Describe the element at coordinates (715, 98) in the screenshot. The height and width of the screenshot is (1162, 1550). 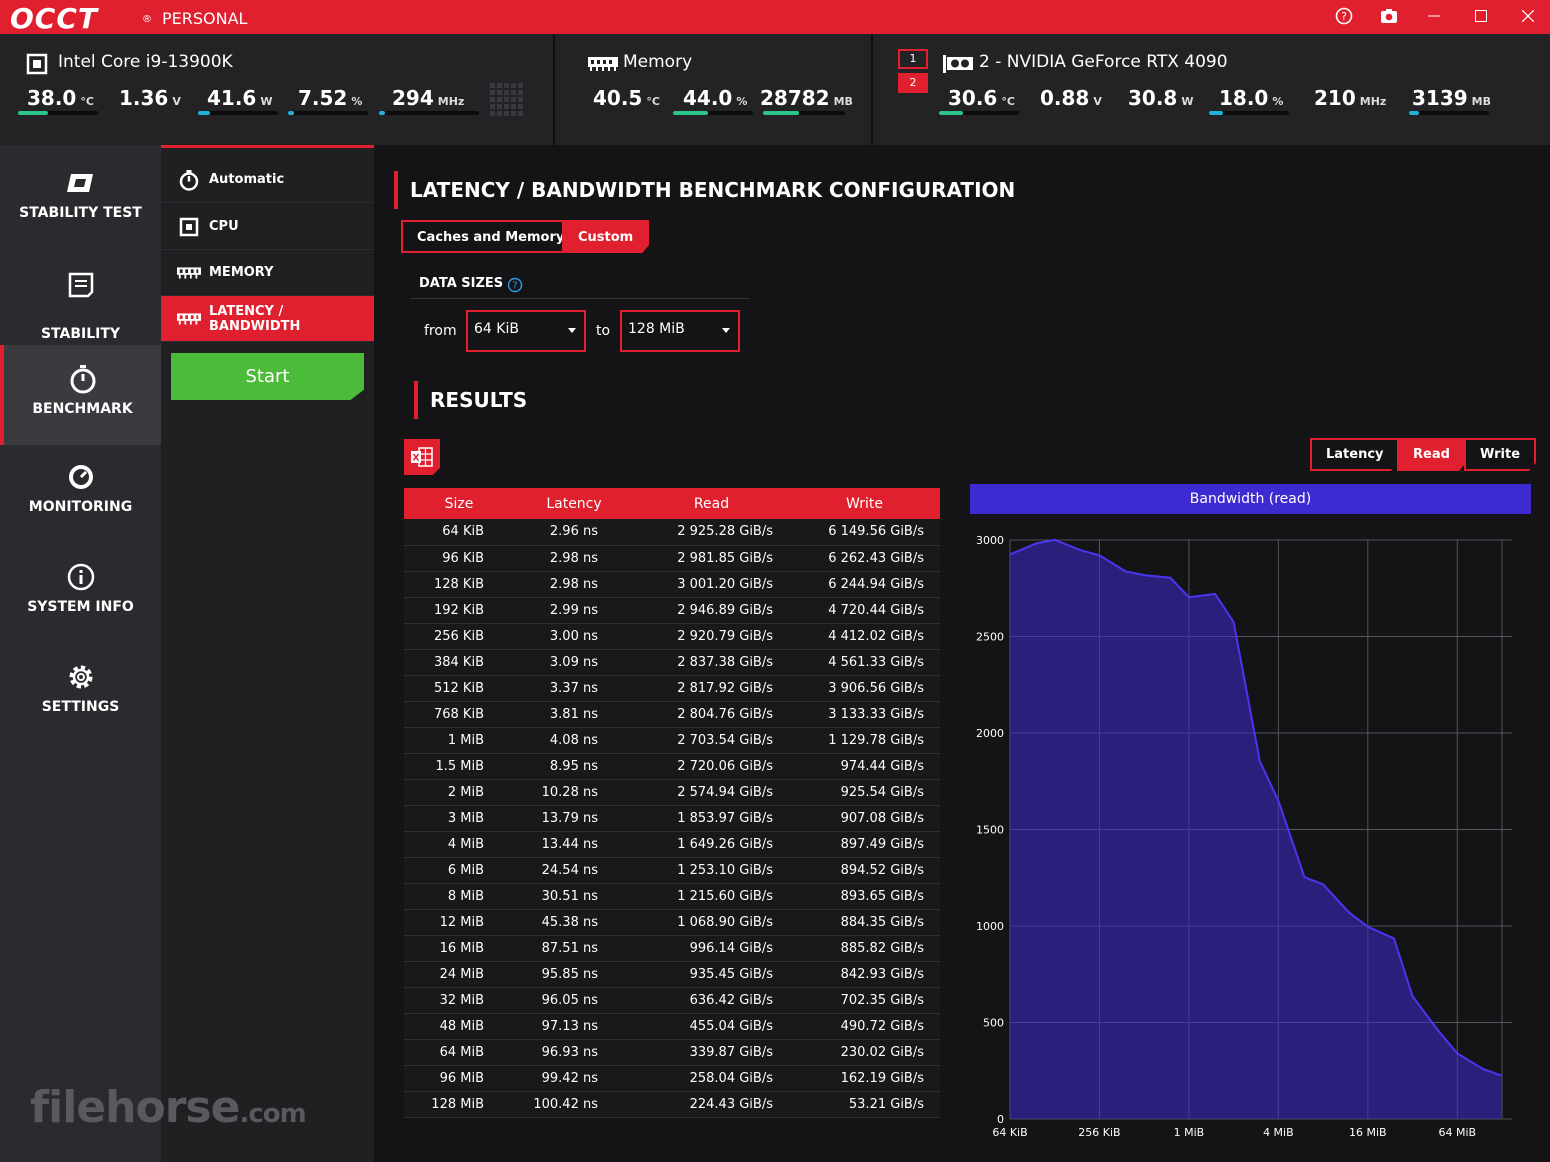
I see `memory-usage-percent: 44.0%` at that location.